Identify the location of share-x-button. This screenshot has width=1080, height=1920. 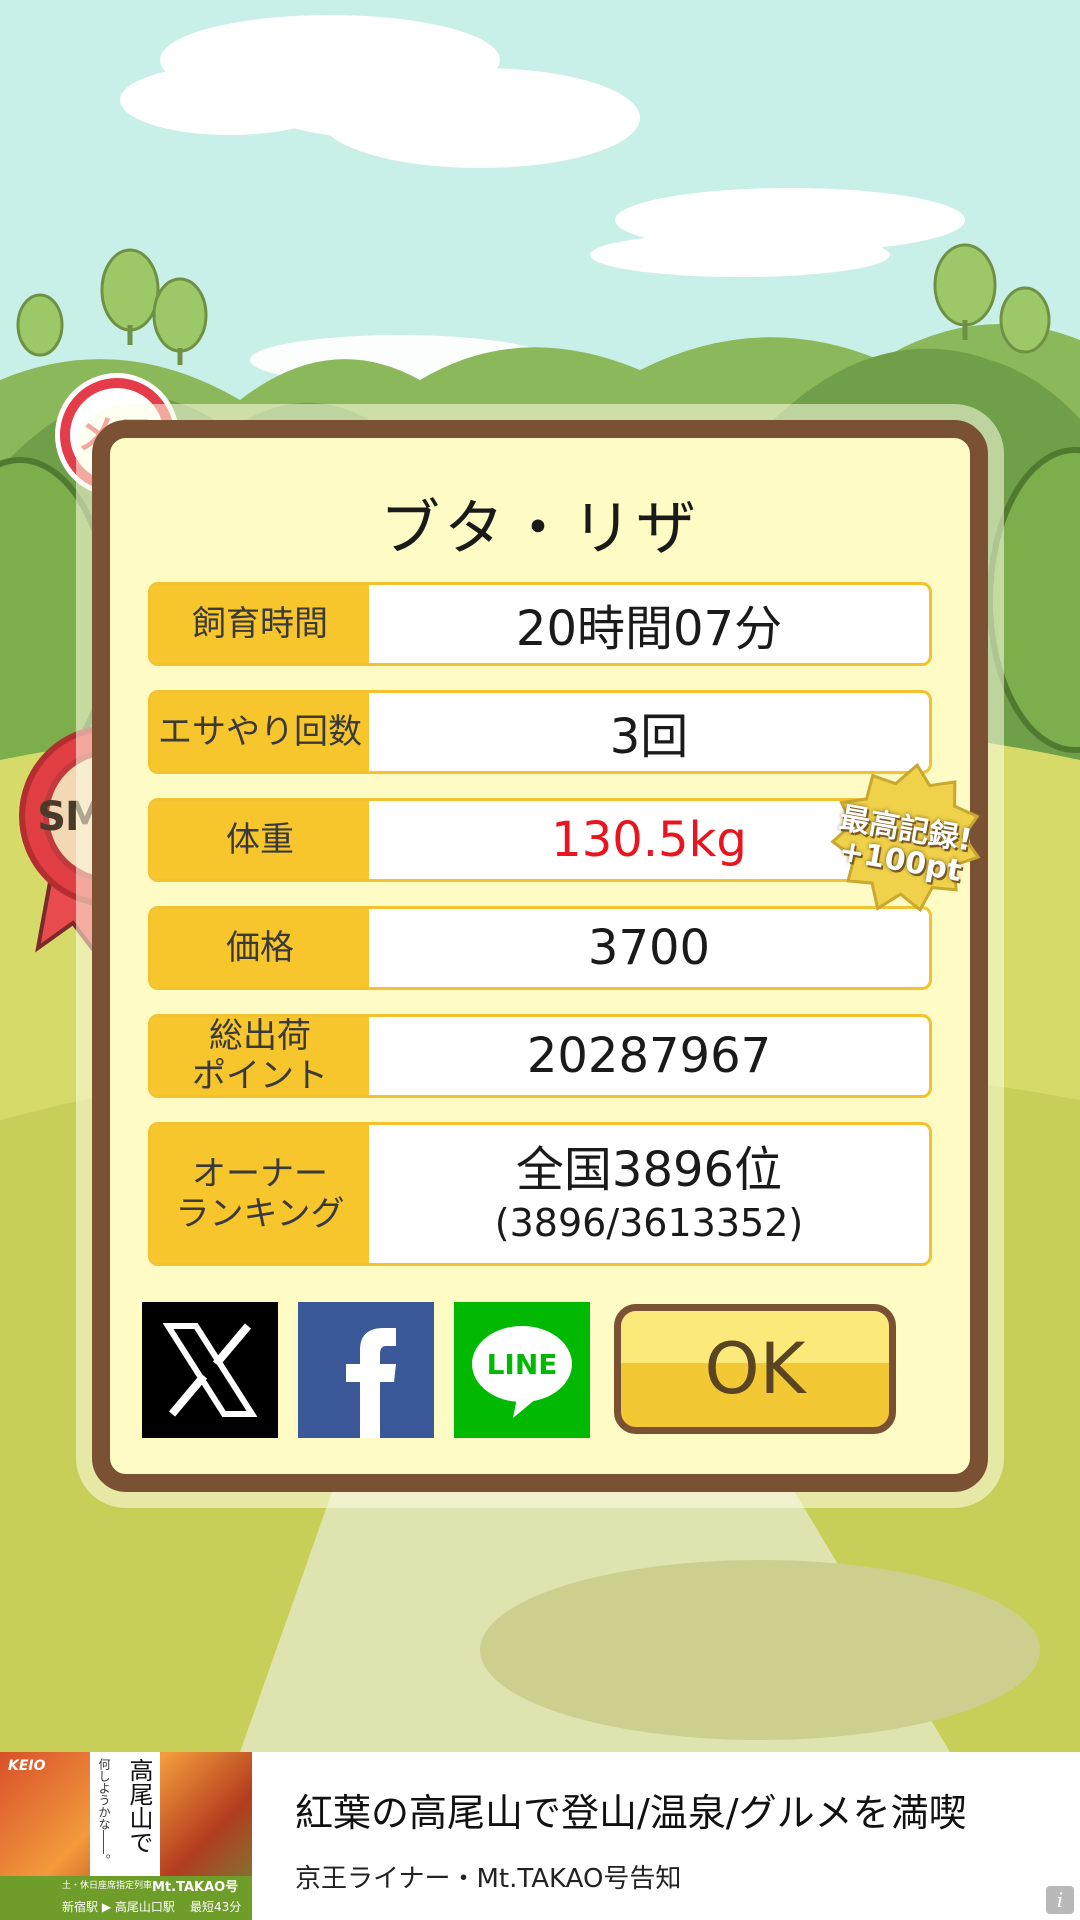
(210, 1370).